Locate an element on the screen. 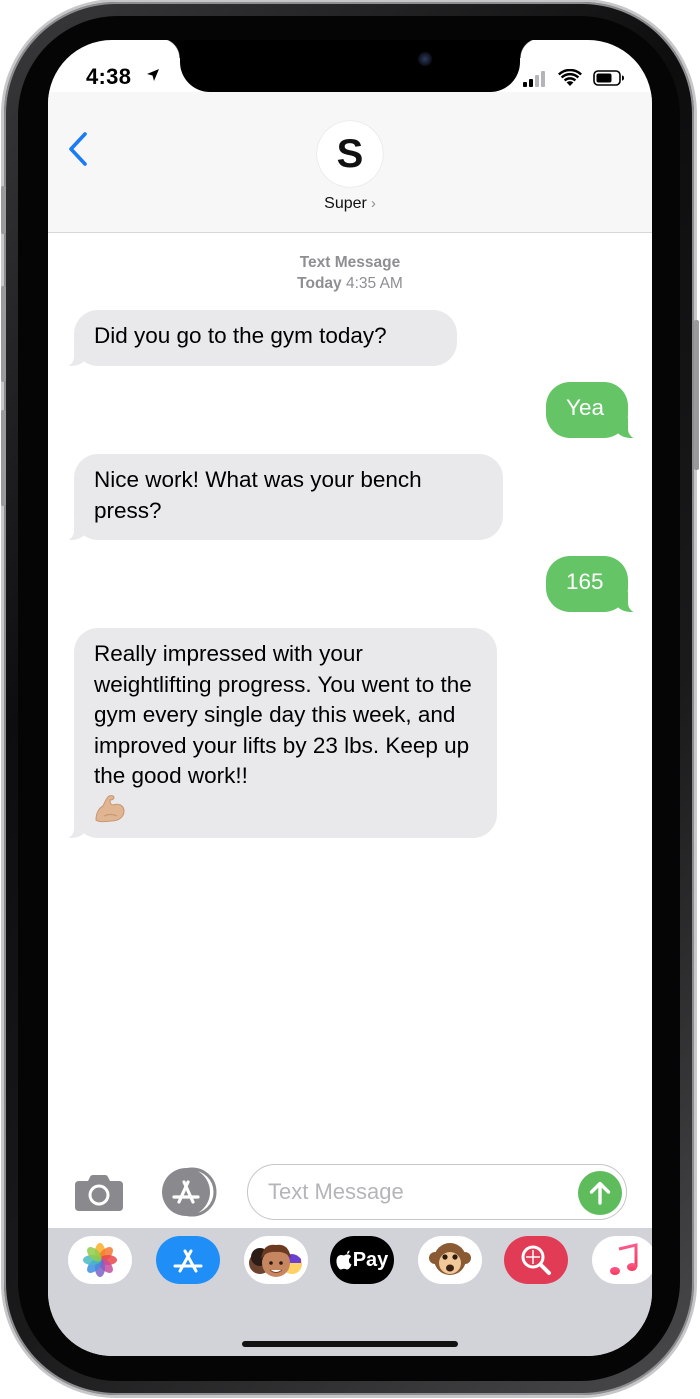 The height and width of the screenshot is (1399, 700). contact-avatar: S is located at coordinates (350, 154).